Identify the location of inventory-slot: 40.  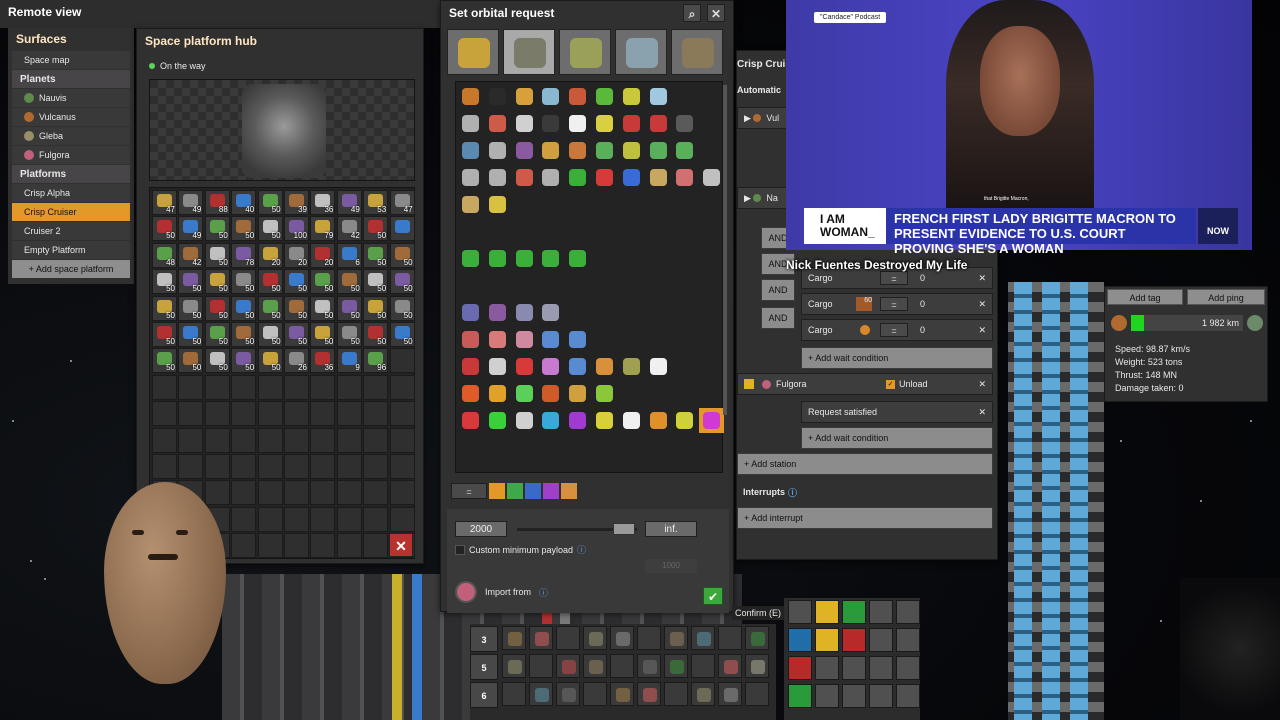
(244, 202).